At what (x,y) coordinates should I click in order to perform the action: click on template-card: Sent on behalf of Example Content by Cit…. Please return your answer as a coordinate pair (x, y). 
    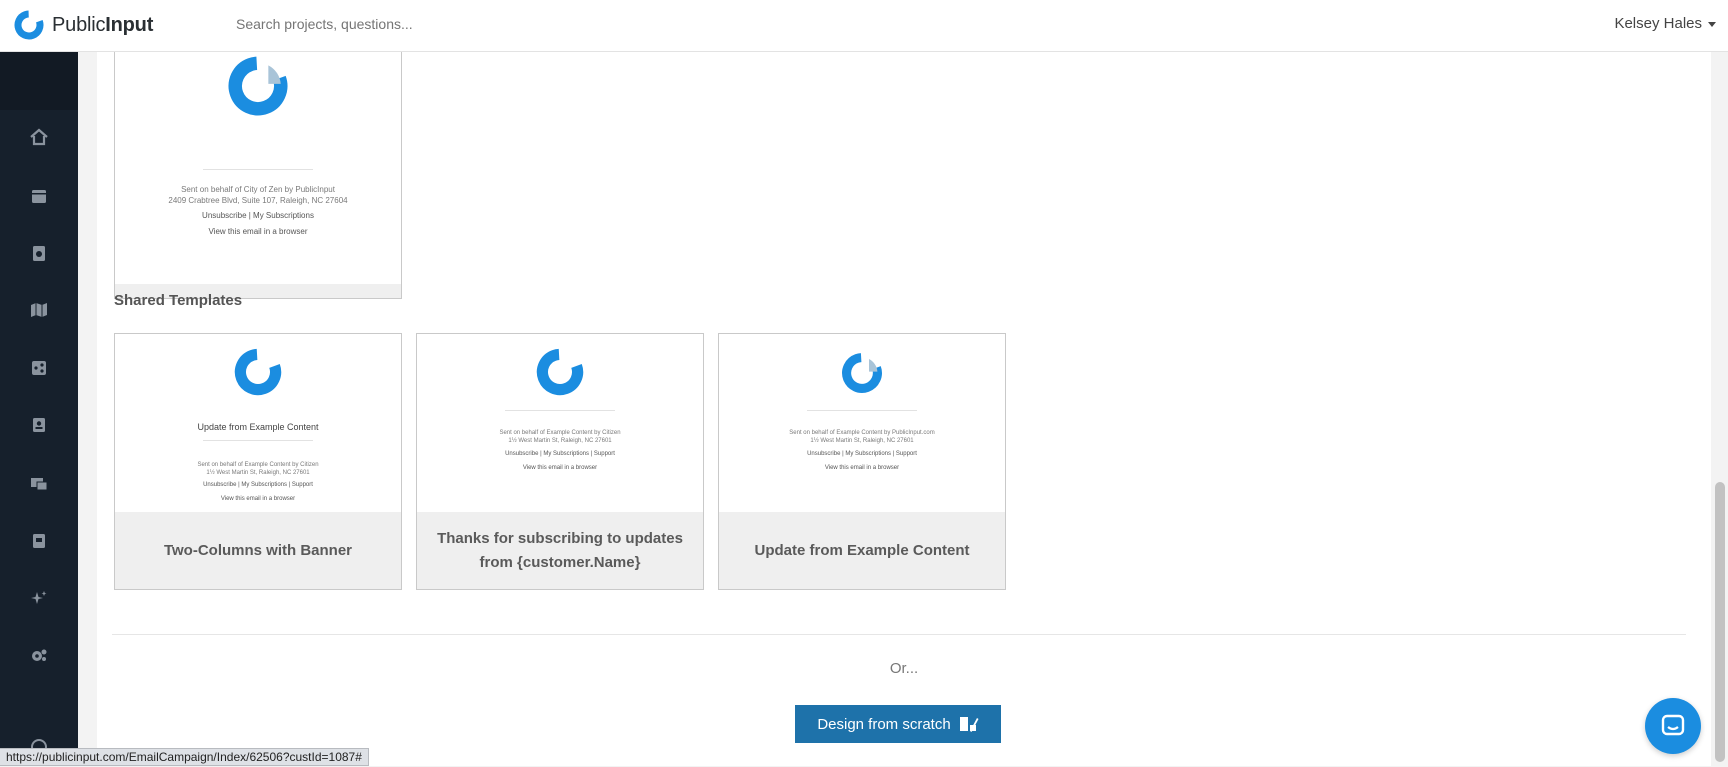
    Looking at the image, I should click on (560, 461).